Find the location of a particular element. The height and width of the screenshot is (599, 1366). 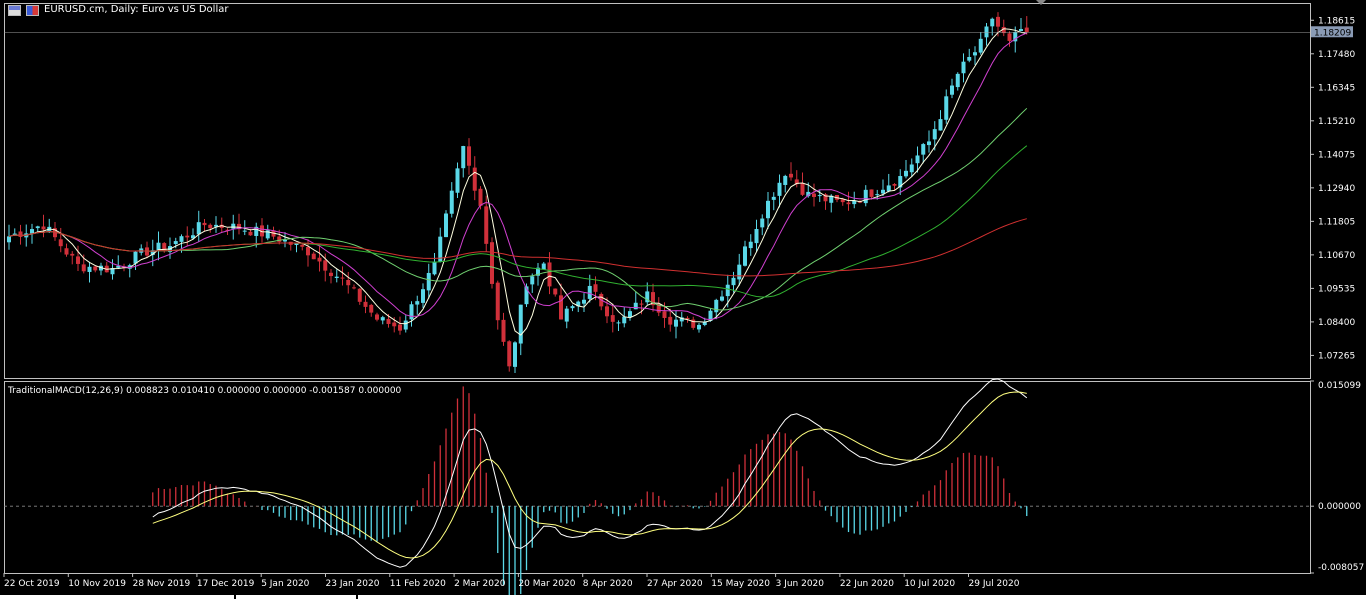

date-tick-label: 17 Dec 2019 is located at coordinates (226, 584).